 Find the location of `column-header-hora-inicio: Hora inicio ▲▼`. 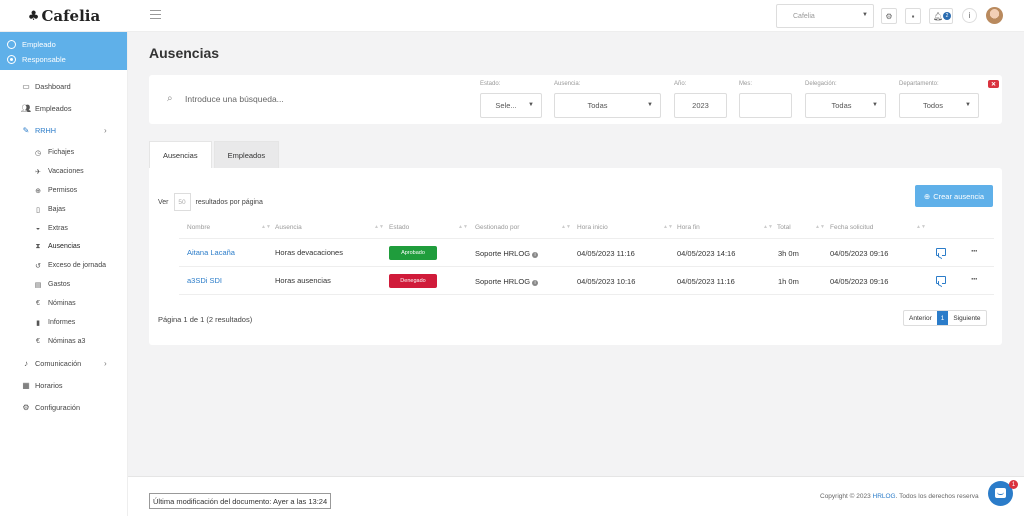

column-header-hora-inicio: Hora inicio ▲▼ is located at coordinates (625, 227).